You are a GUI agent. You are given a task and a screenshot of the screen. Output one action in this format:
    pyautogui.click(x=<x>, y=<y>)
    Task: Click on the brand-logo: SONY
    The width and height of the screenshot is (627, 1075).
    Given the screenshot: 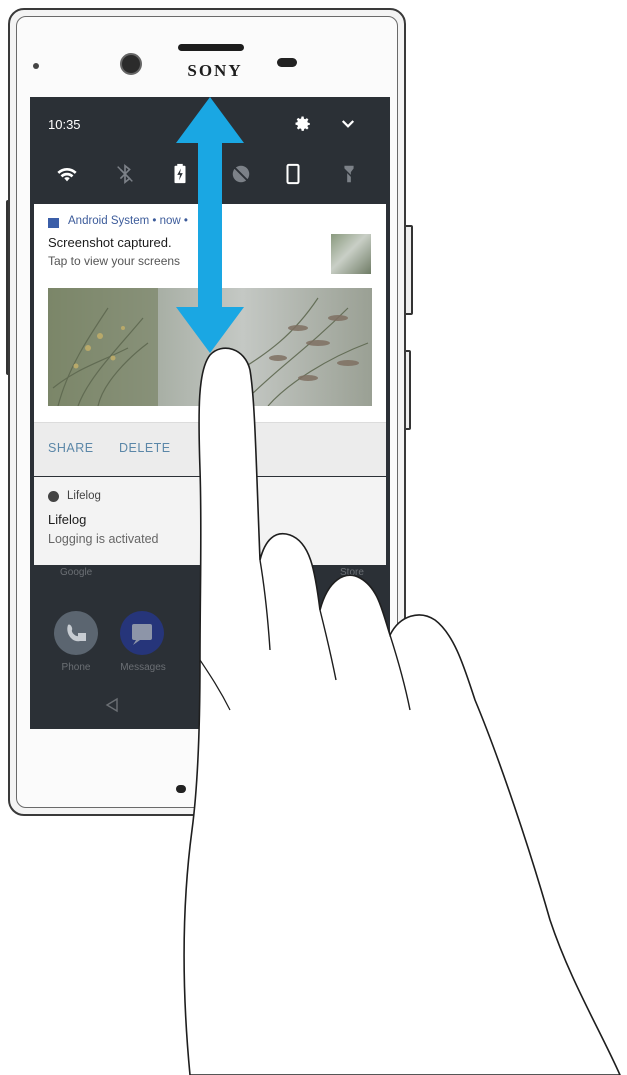 What is the action you would take?
    pyautogui.click(x=215, y=70)
    